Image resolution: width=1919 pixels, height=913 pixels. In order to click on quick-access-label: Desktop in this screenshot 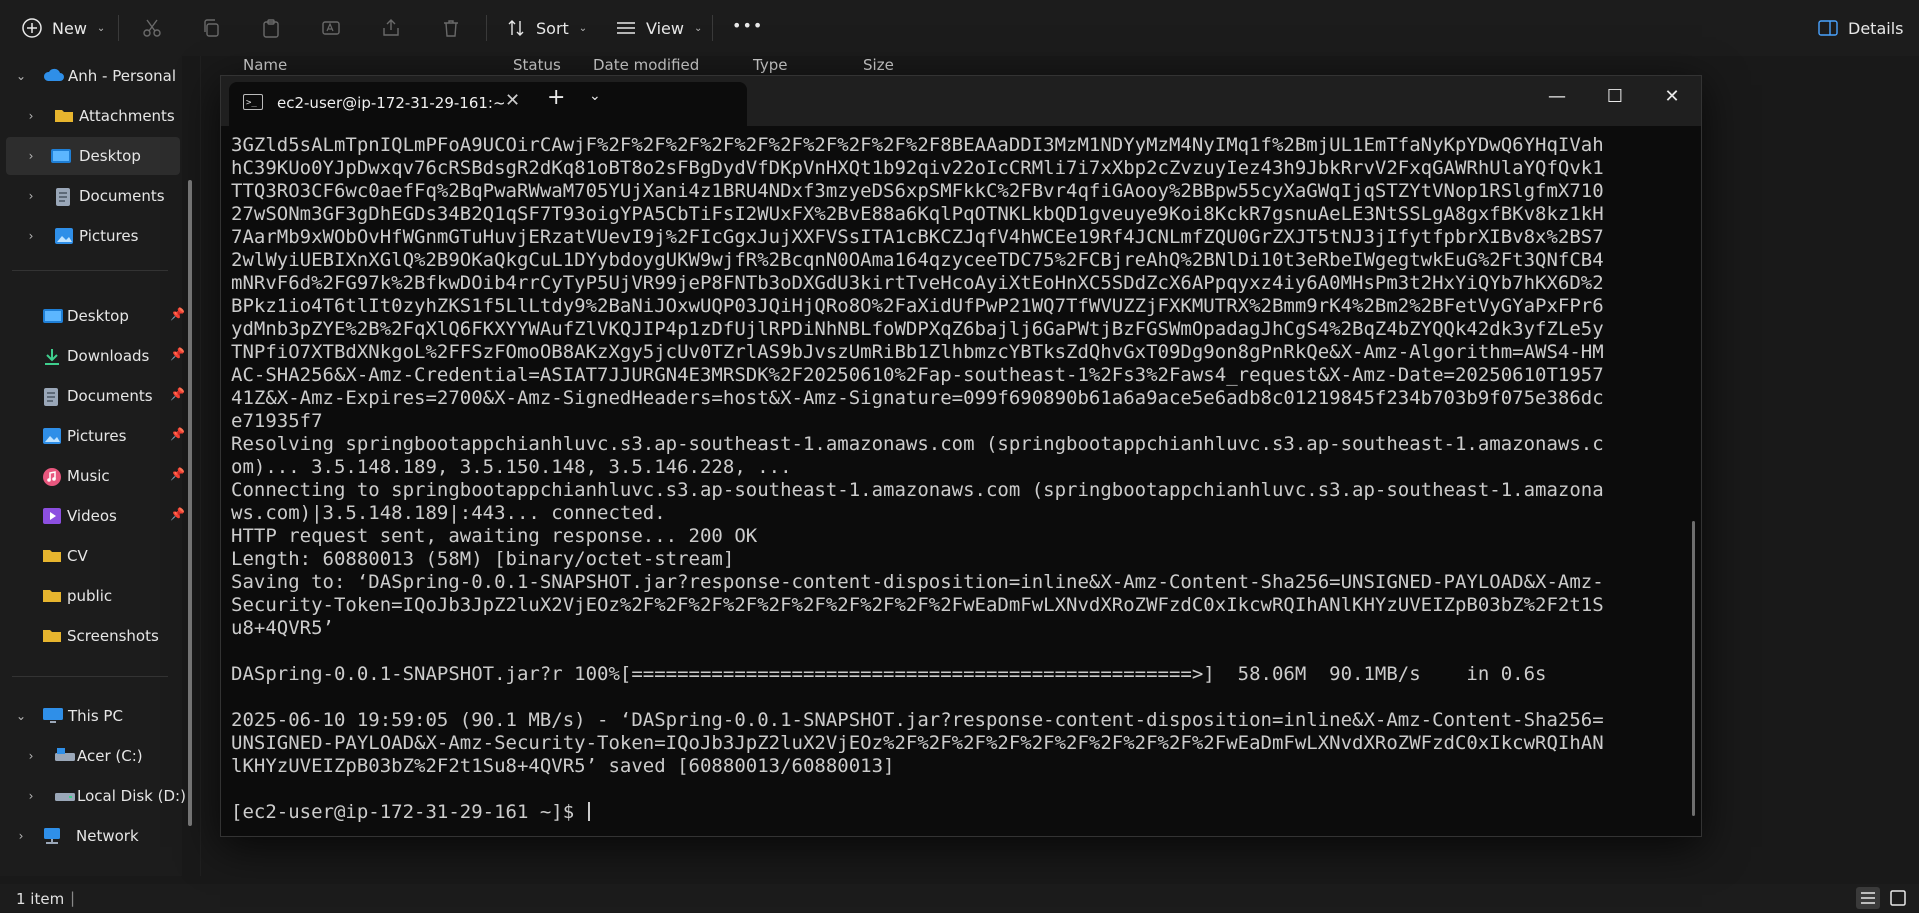, I will do `click(98, 316)`.